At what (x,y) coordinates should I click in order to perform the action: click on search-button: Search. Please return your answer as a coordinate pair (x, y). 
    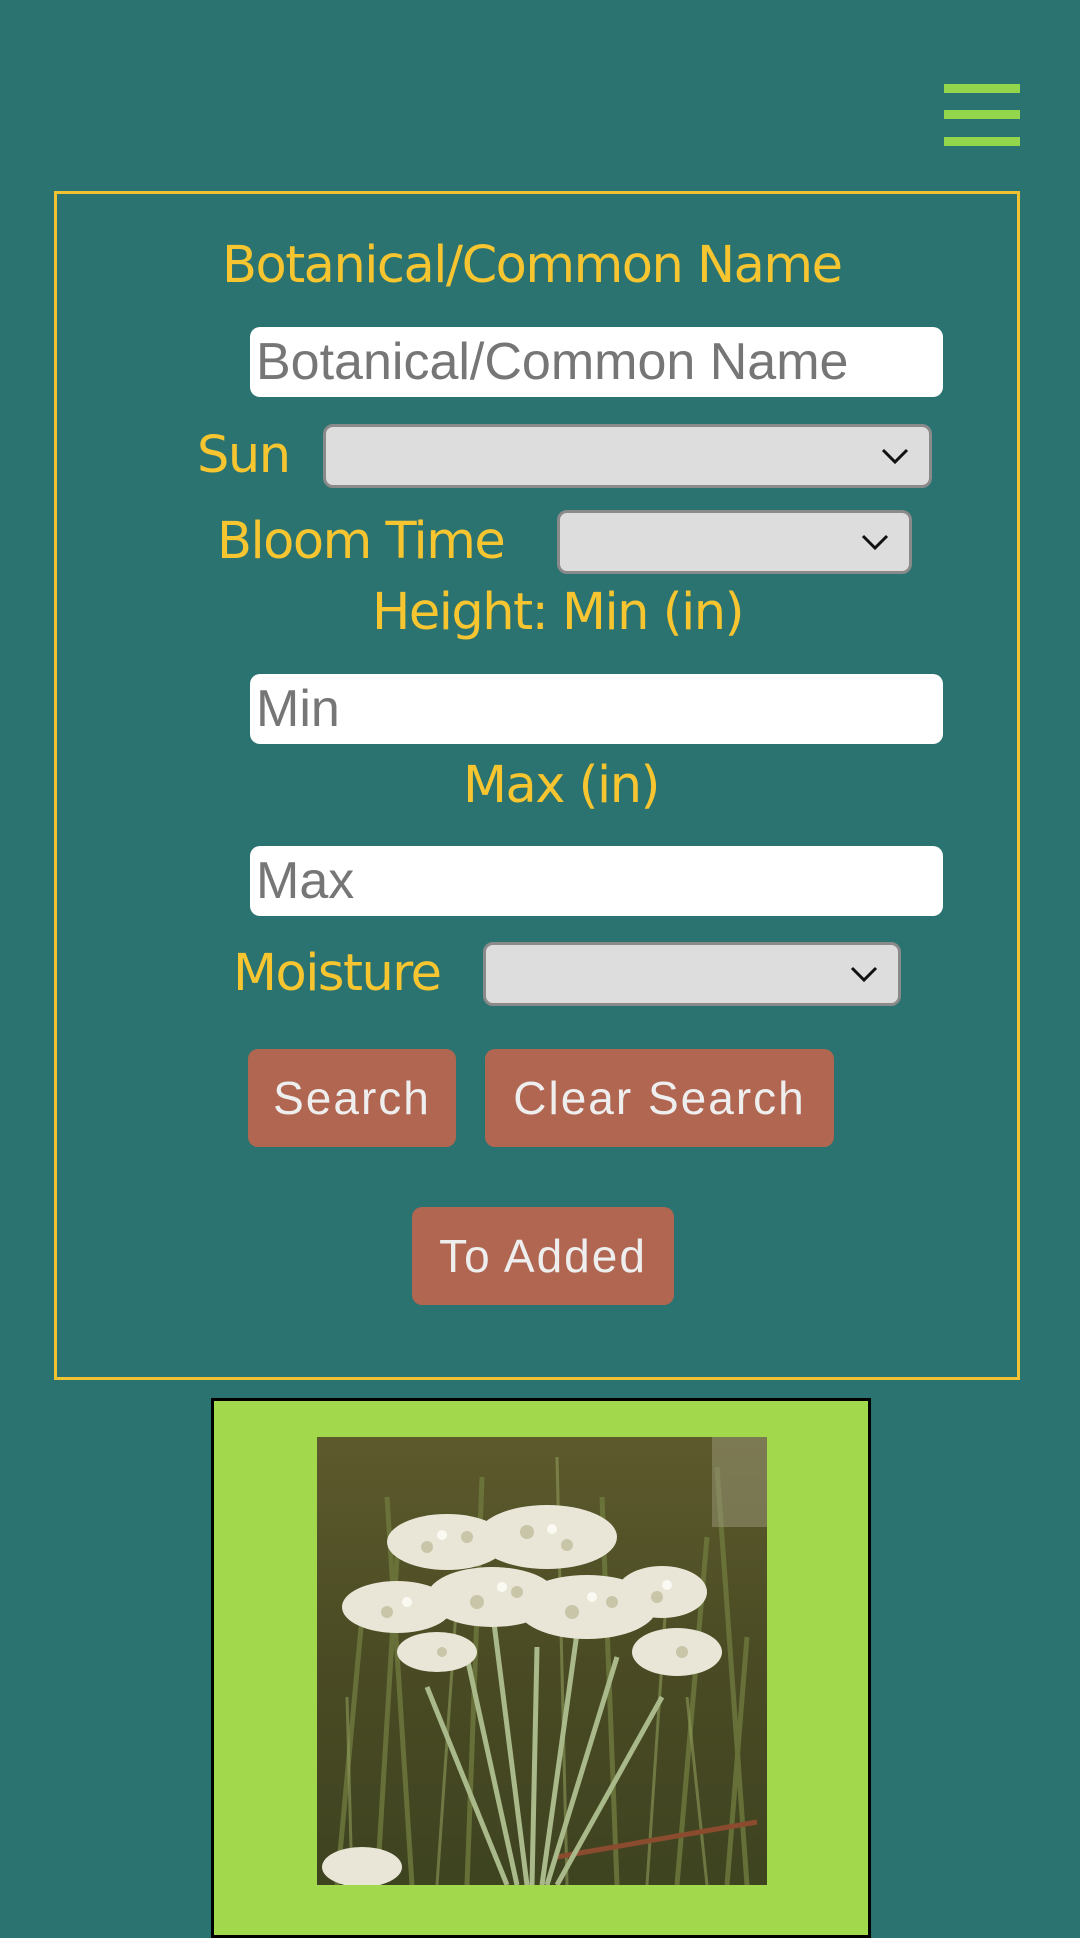
    Looking at the image, I should click on (352, 1098).